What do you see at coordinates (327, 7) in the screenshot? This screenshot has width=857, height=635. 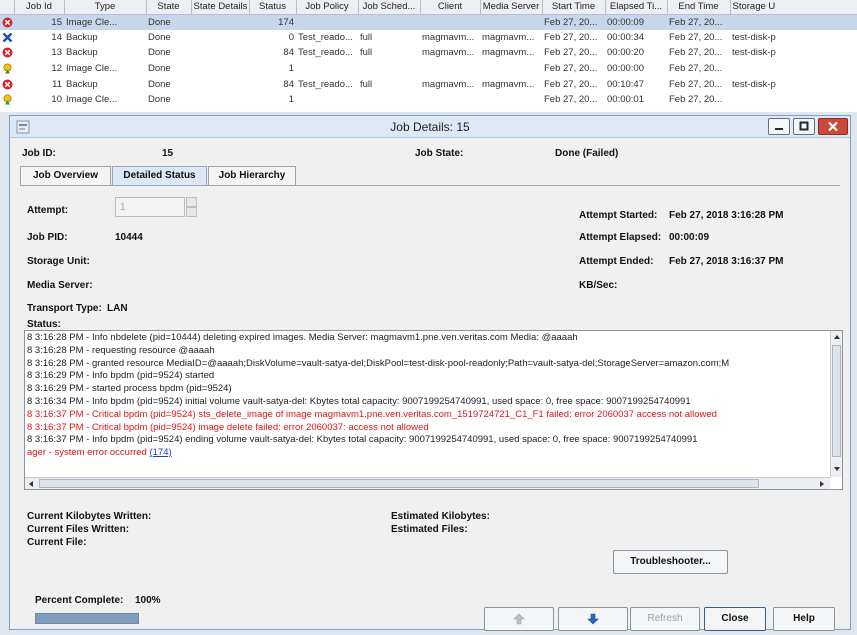 I see `column-header: Job Policy` at bounding box center [327, 7].